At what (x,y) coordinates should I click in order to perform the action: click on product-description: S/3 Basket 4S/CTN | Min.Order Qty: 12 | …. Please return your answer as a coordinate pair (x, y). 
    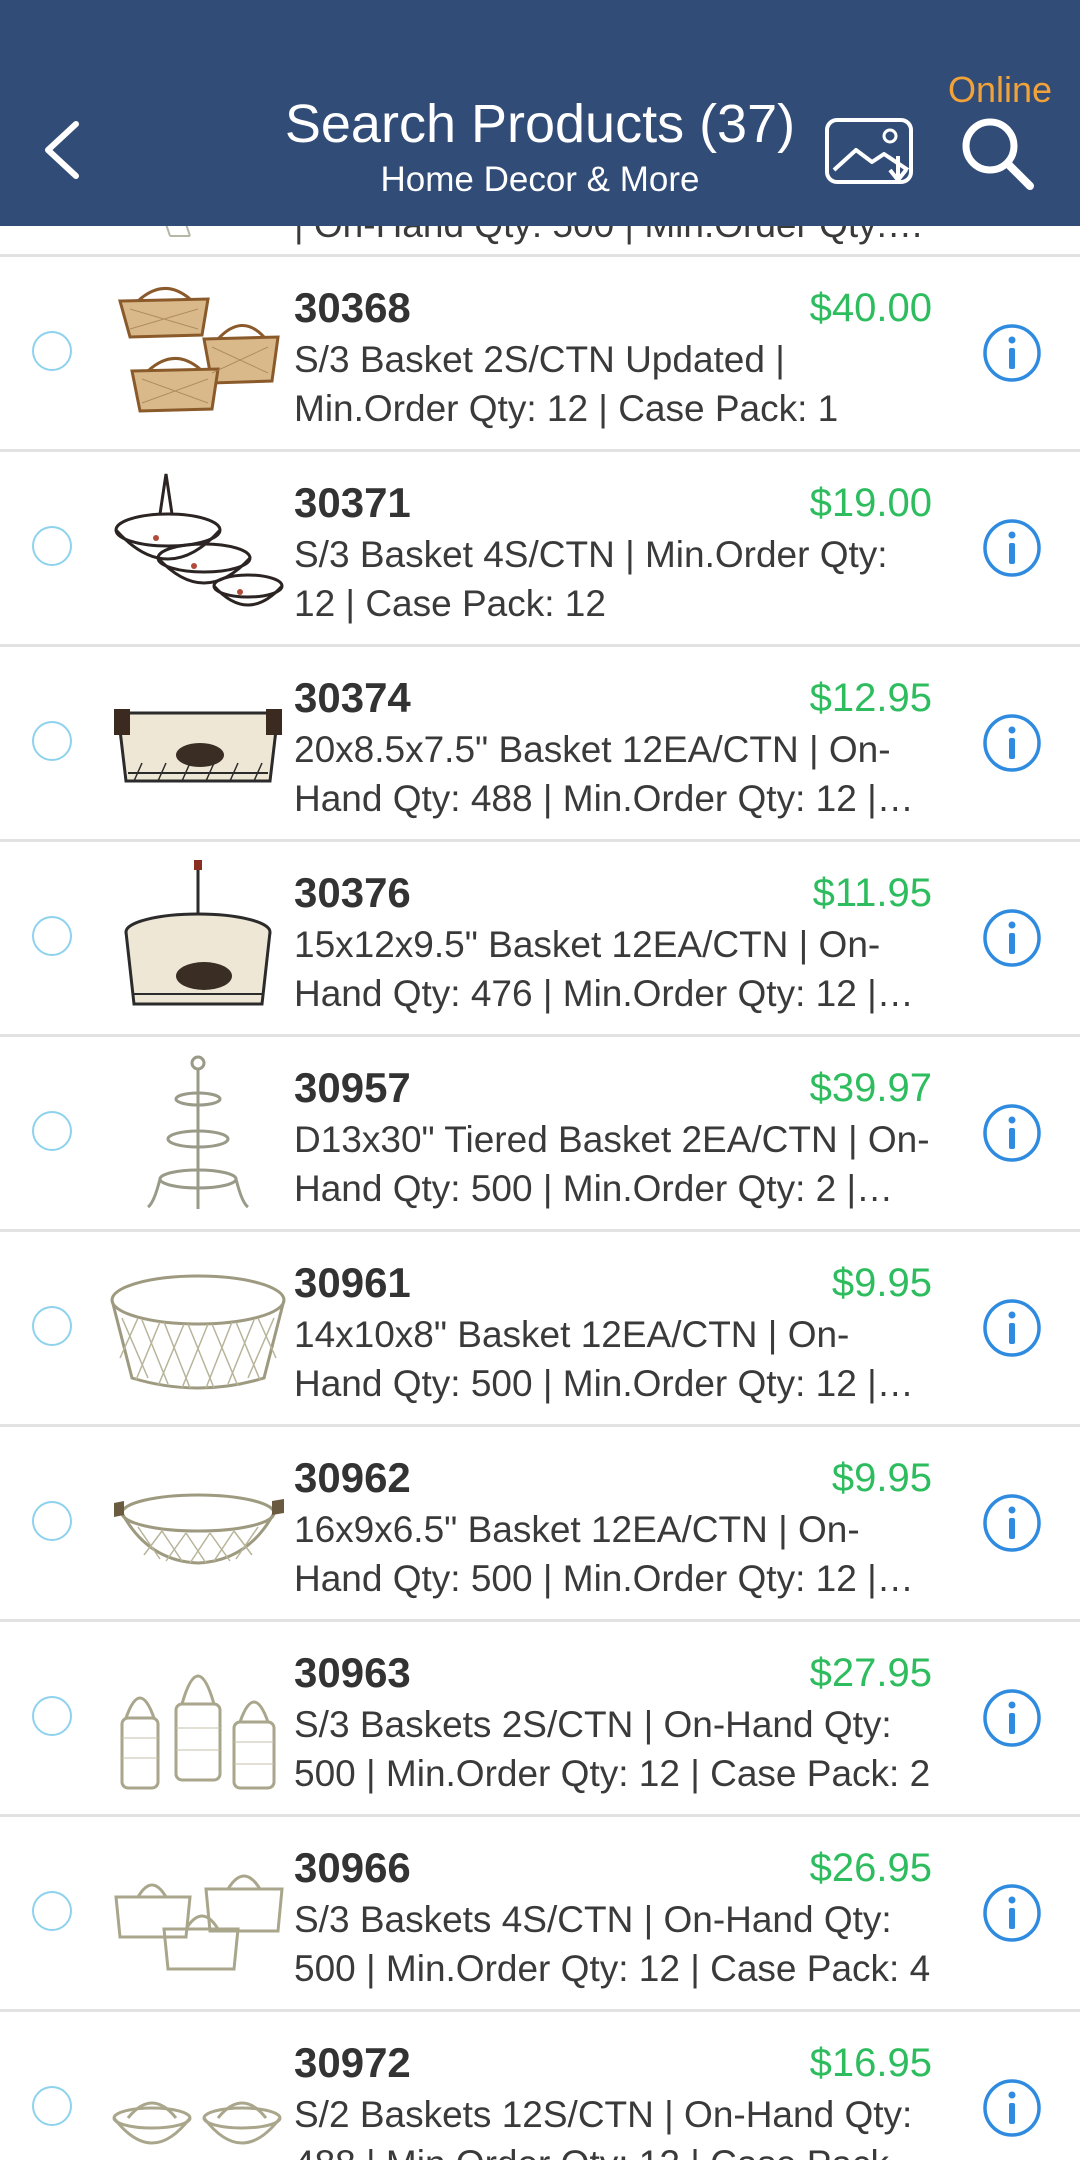
    Looking at the image, I should click on (591, 579).